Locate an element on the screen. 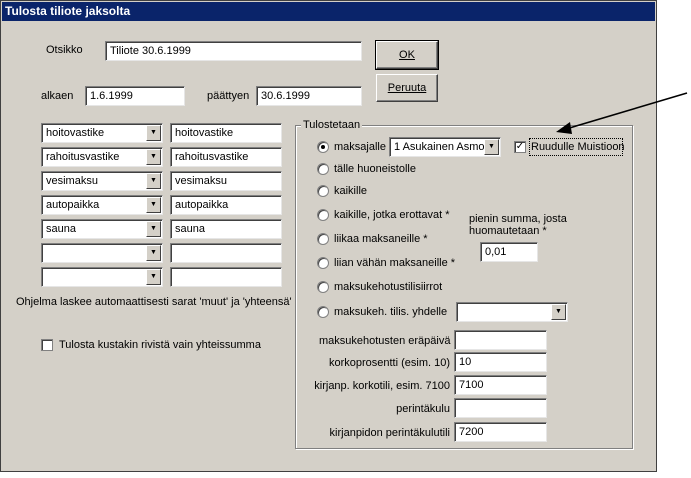 Image resolution: width=691 pixels, height=478 pixels. collection-fee-label: perintäkulu is located at coordinates (423, 409).